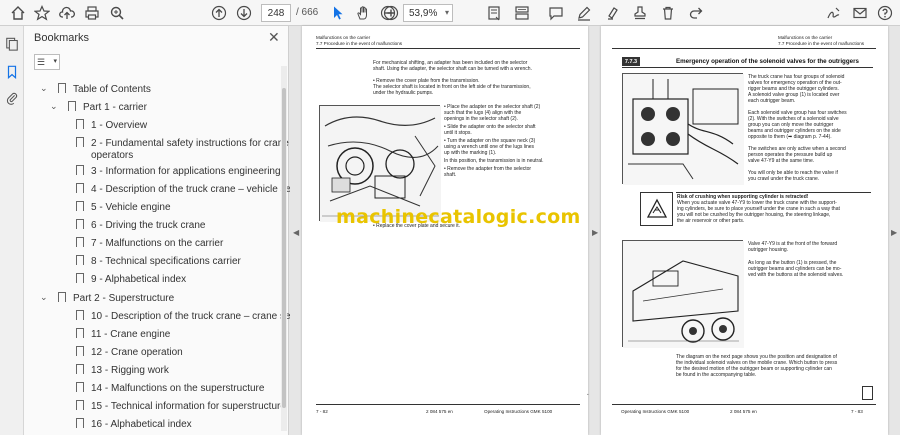 The height and width of the screenshot is (435, 900). Describe the element at coordinates (494, 13) in the screenshot. I see `fit-page-icon` at that location.